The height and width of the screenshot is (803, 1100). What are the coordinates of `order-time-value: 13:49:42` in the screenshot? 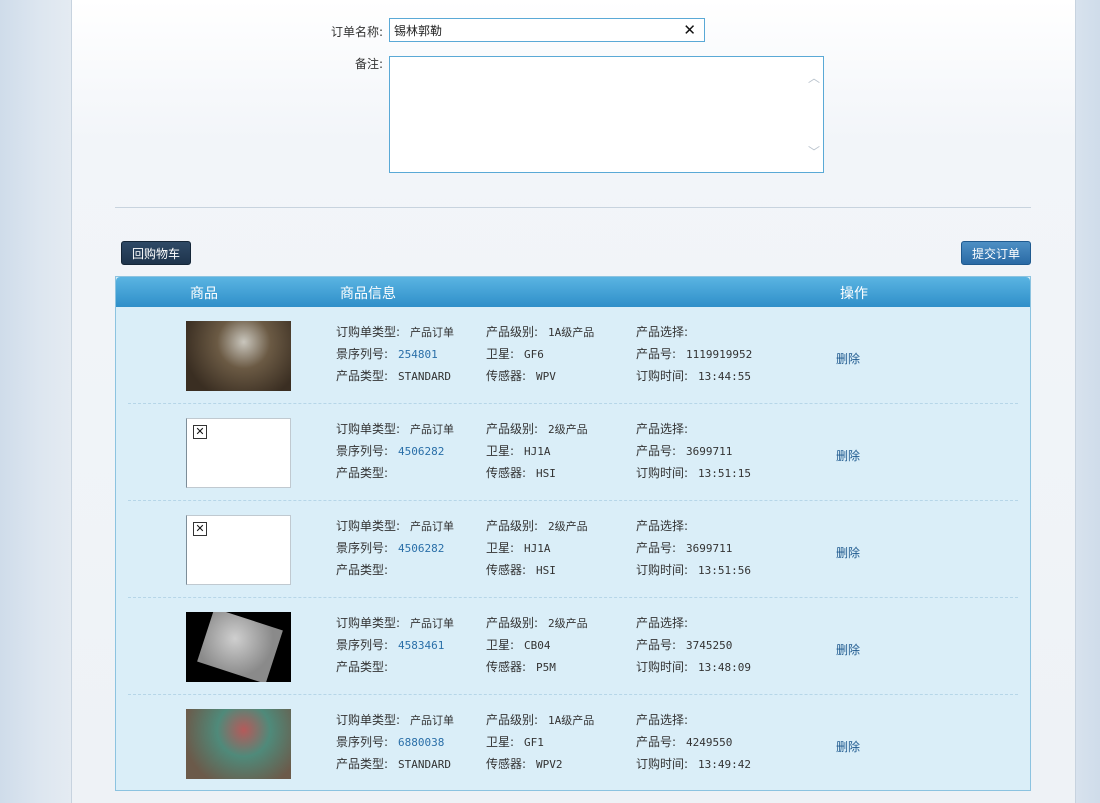 It's located at (725, 764).